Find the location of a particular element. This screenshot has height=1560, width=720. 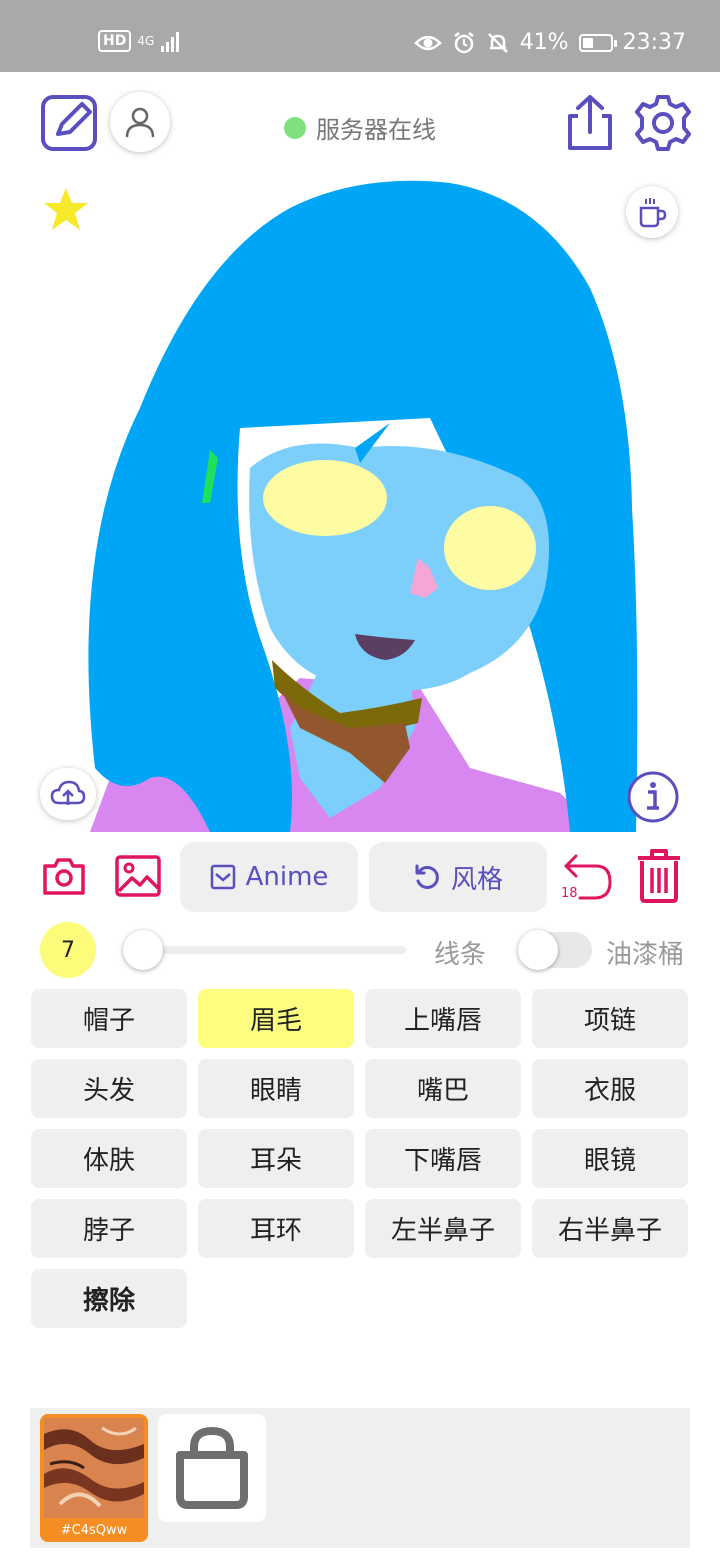

part-button-clothes: 衣服 is located at coordinates (610, 1088).